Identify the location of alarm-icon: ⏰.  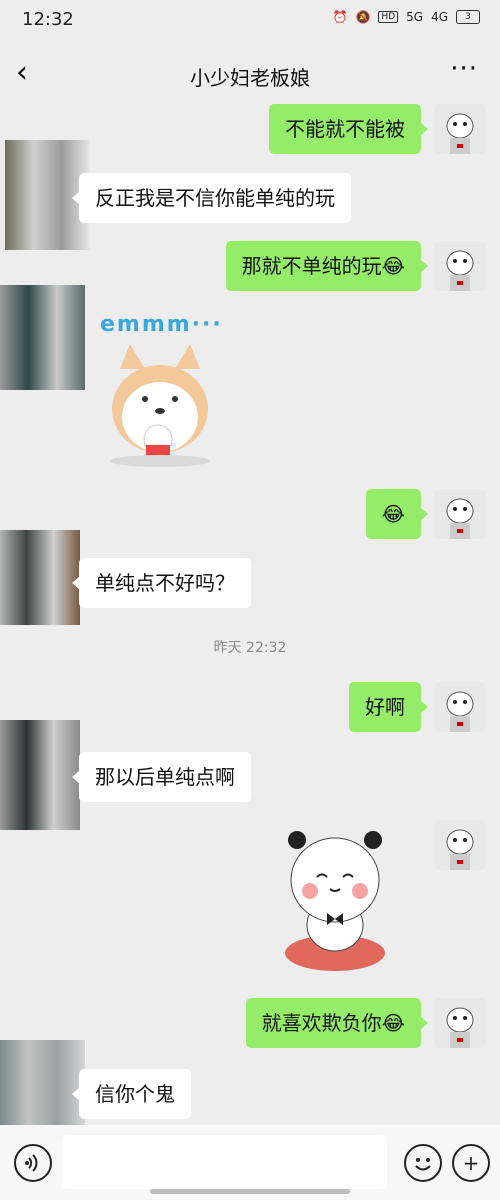
(340, 17).